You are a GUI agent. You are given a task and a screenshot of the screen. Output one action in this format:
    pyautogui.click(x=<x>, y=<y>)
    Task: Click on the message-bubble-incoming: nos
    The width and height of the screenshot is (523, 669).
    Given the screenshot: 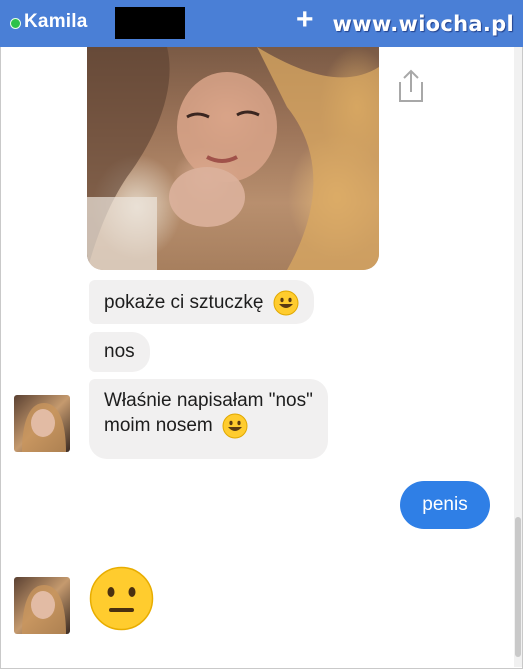 What is the action you would take?
    pyautogui.click(x=119, y=352)
    